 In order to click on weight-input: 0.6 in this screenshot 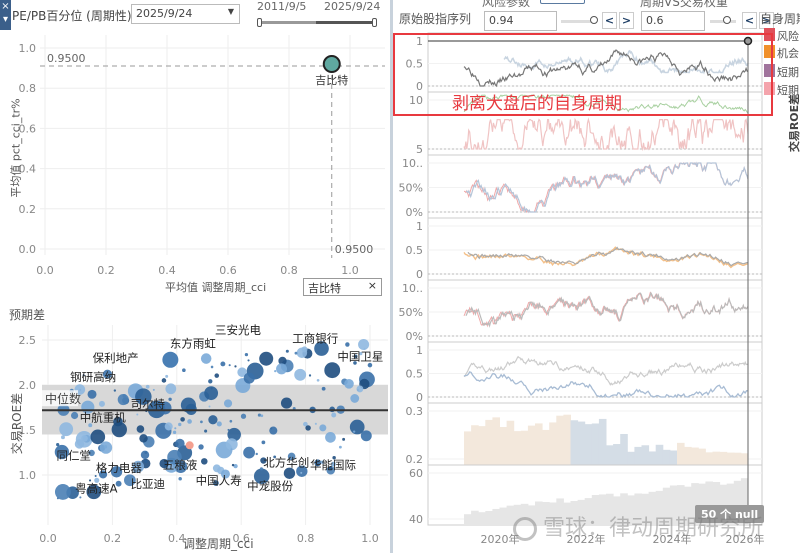, I will do `click(673, 21)`.